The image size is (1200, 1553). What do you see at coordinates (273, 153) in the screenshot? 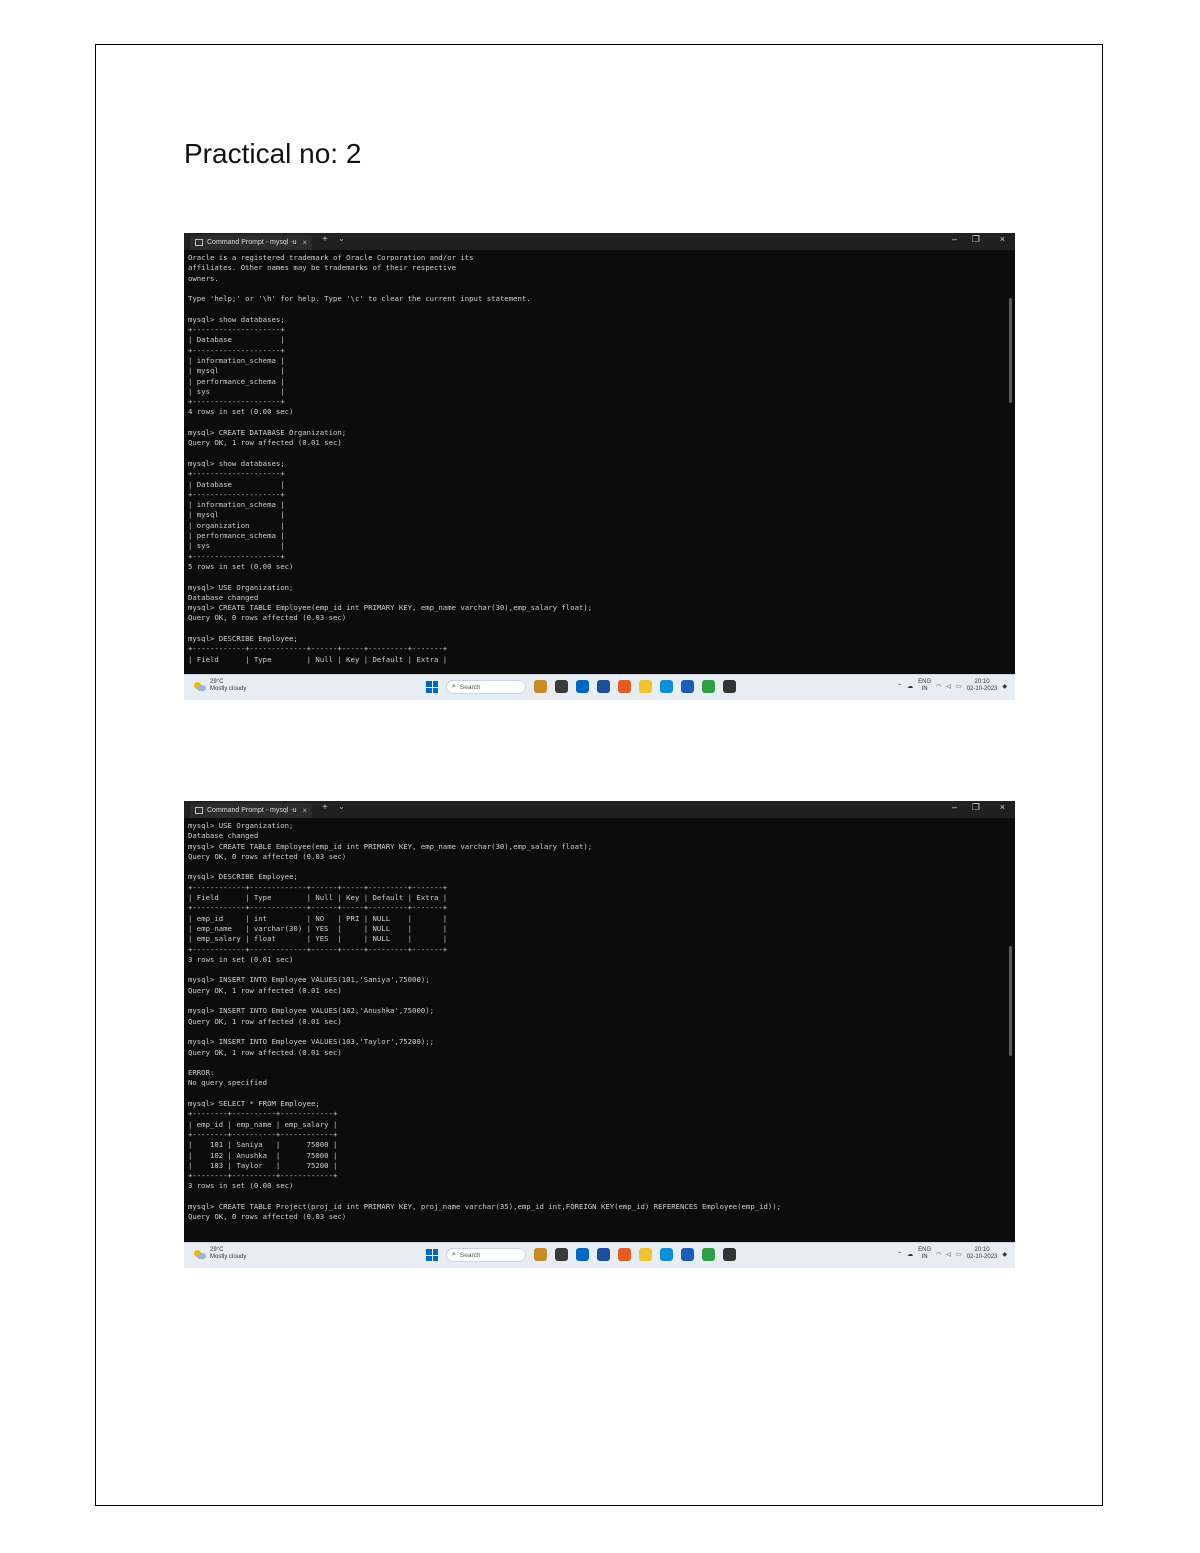
I see `page-title: Practical no: 2` at bounding box center [273, 153].